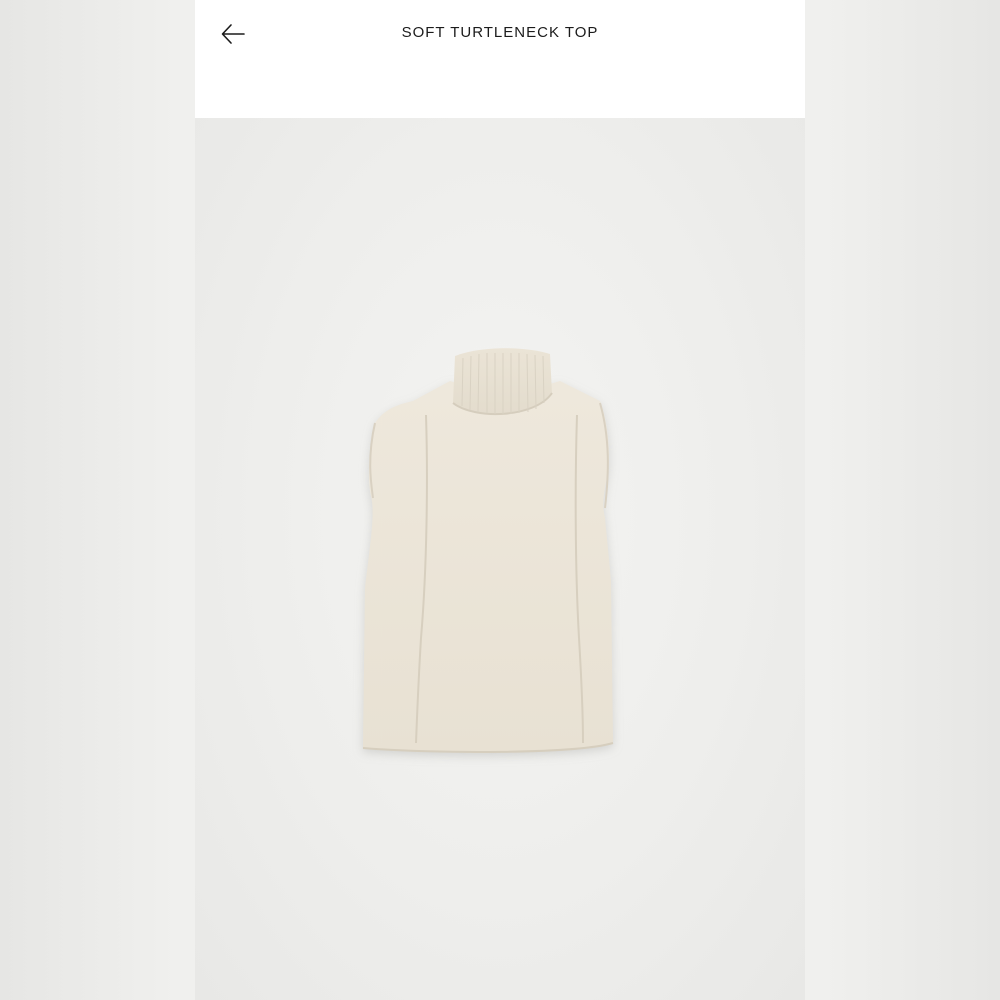 Image resolution: width=1000 pixels, height=1000 pixels. I want to click on top-bar: SOFT TURTLENECK TOP, so click(500, 59).